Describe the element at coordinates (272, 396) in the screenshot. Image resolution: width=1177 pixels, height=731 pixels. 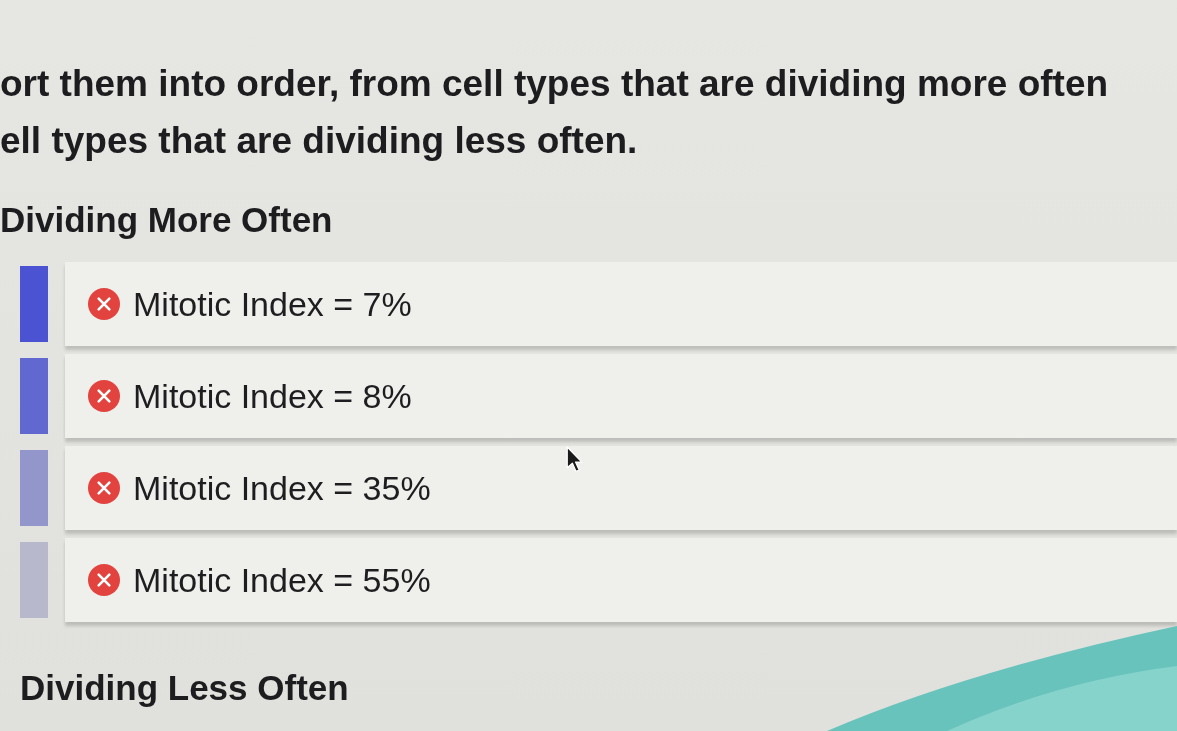
I see `card-text: Mitotic Index = 8%` at that location.